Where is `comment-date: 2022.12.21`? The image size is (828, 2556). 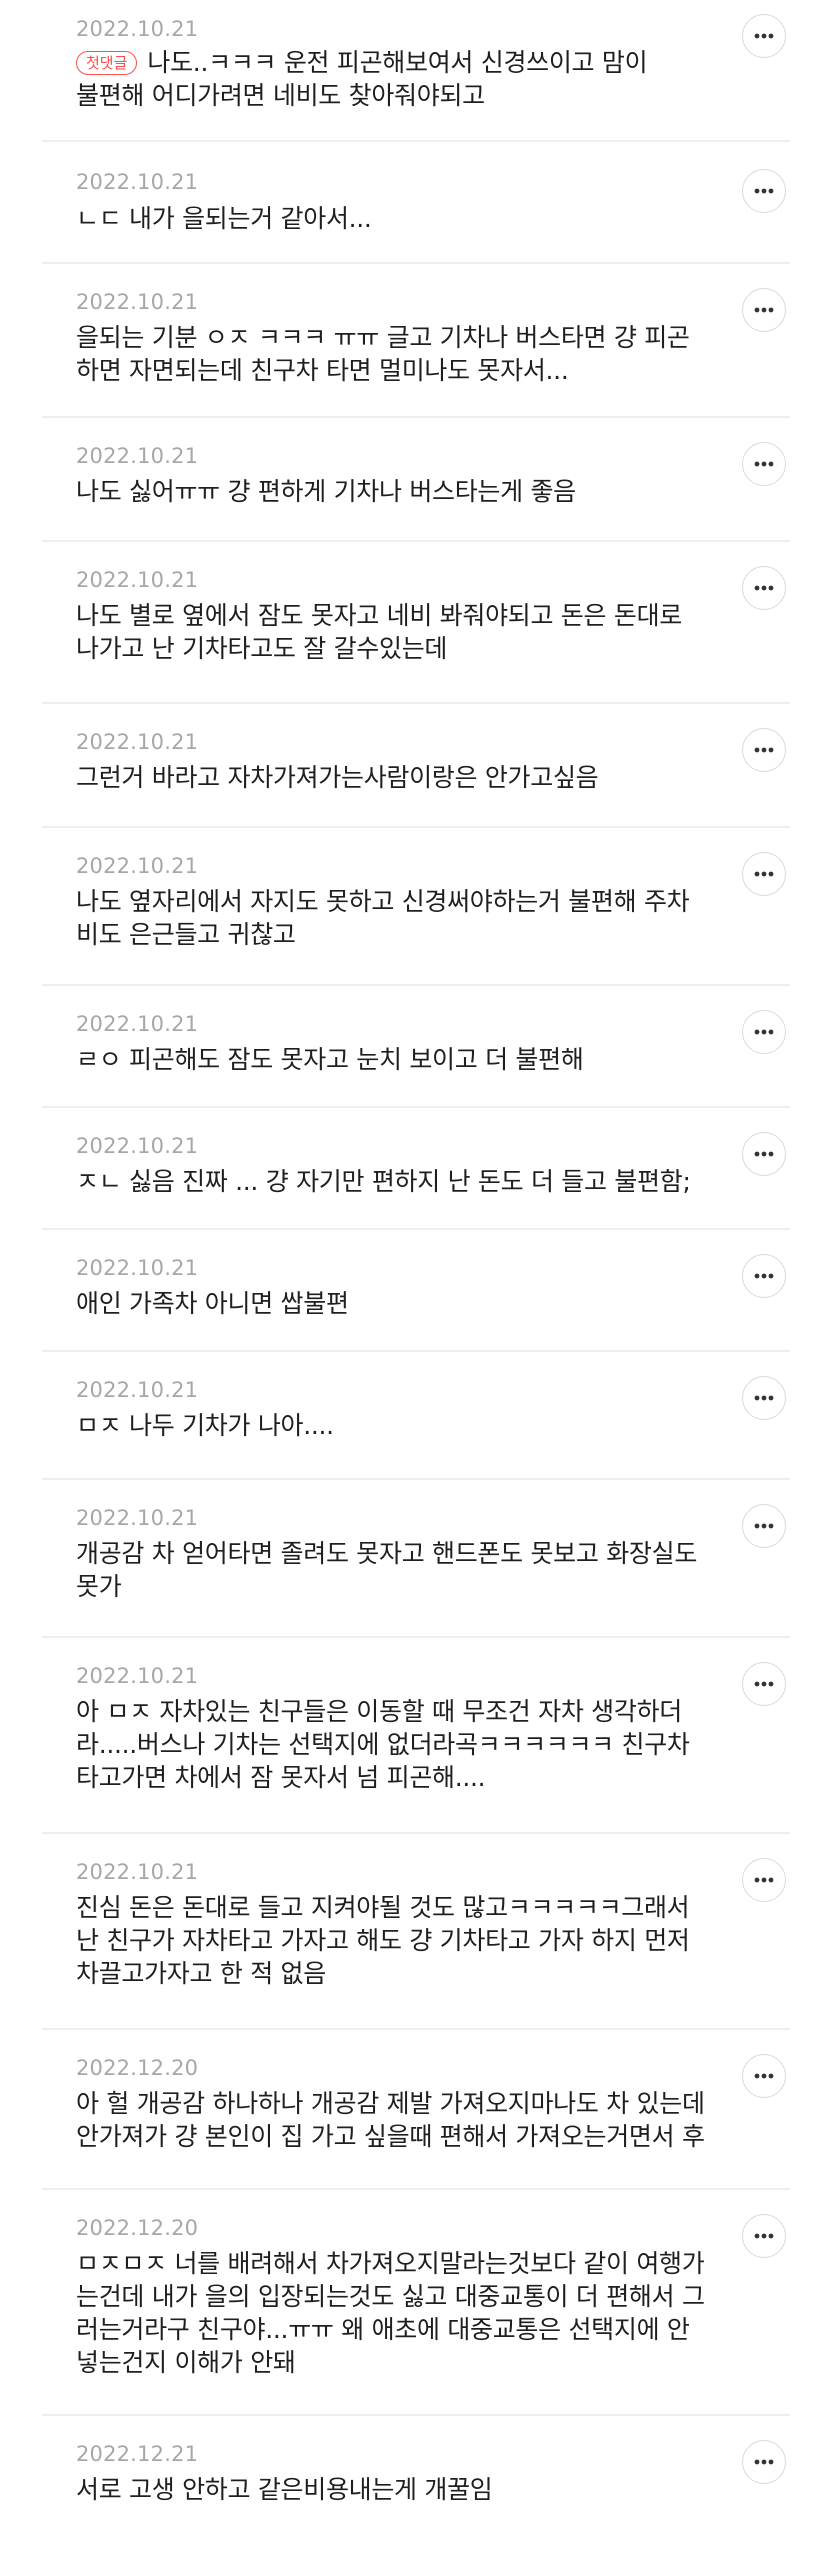 comment-date: 2022.12.21 is located at coordinates (137, 2454).